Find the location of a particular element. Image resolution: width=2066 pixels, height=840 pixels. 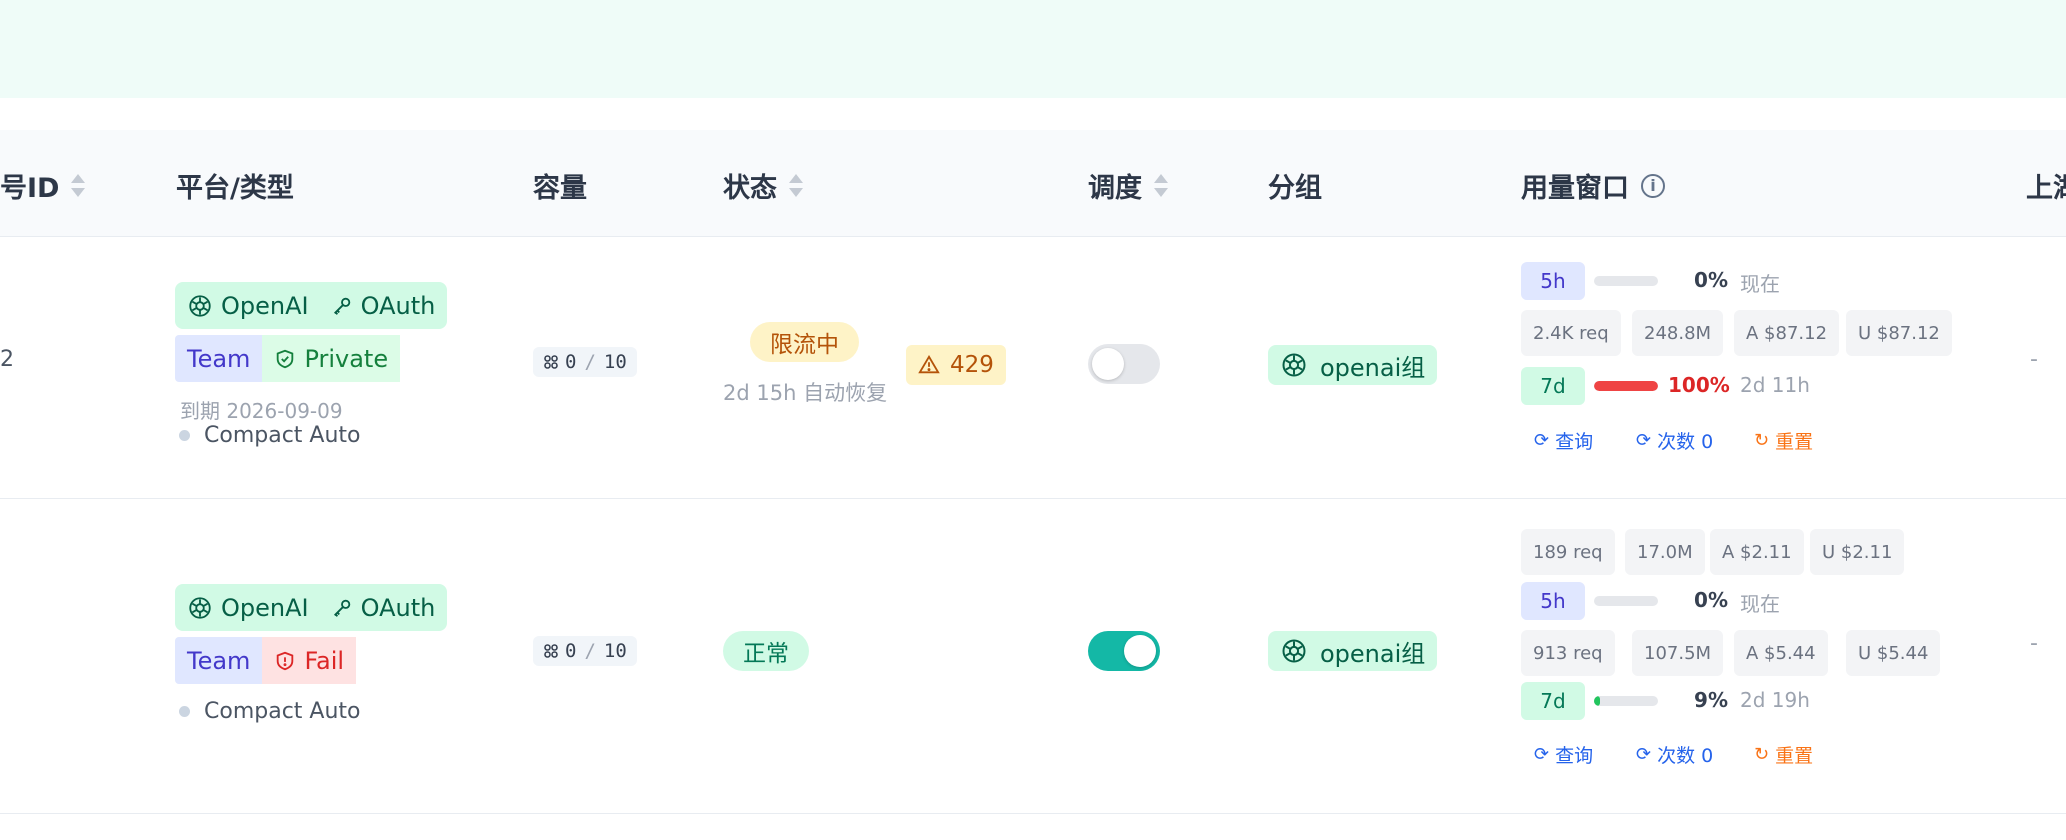

window-7d-bar is located at coordinates (1626, 386).